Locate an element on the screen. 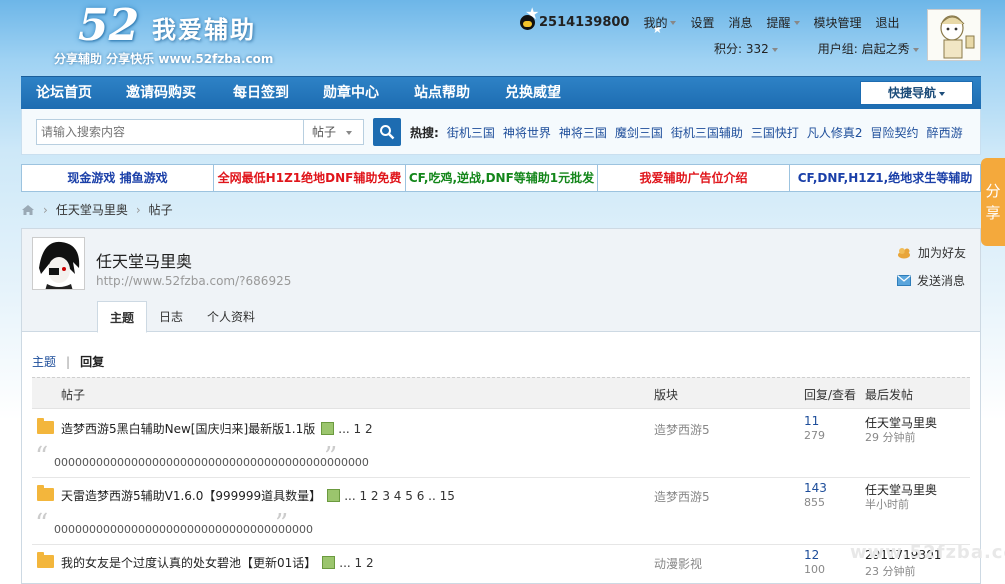 Image resolution: width=1005 pixels, height=584 pixels. thread-replies: 143 is located at coordinates (815, 488).